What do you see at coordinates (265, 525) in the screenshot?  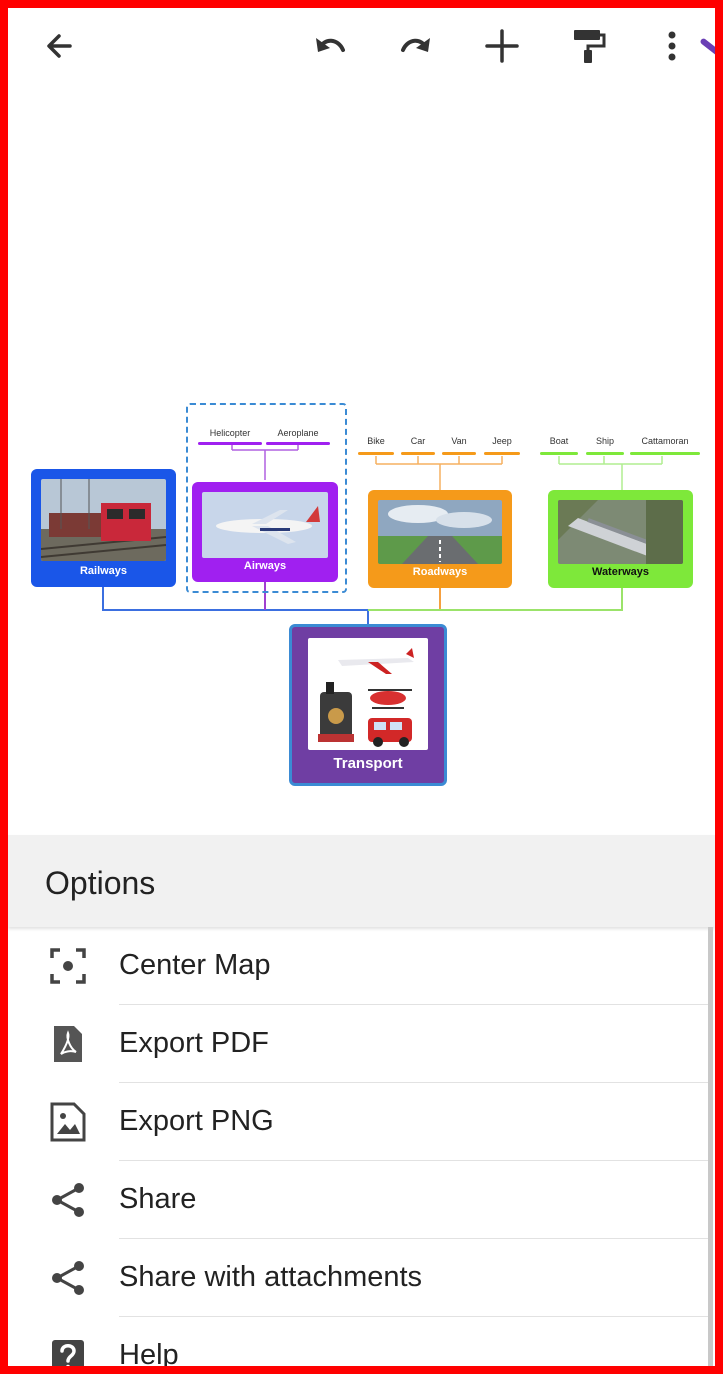 I see `airplane-photo` at bounding box center [265, 525].